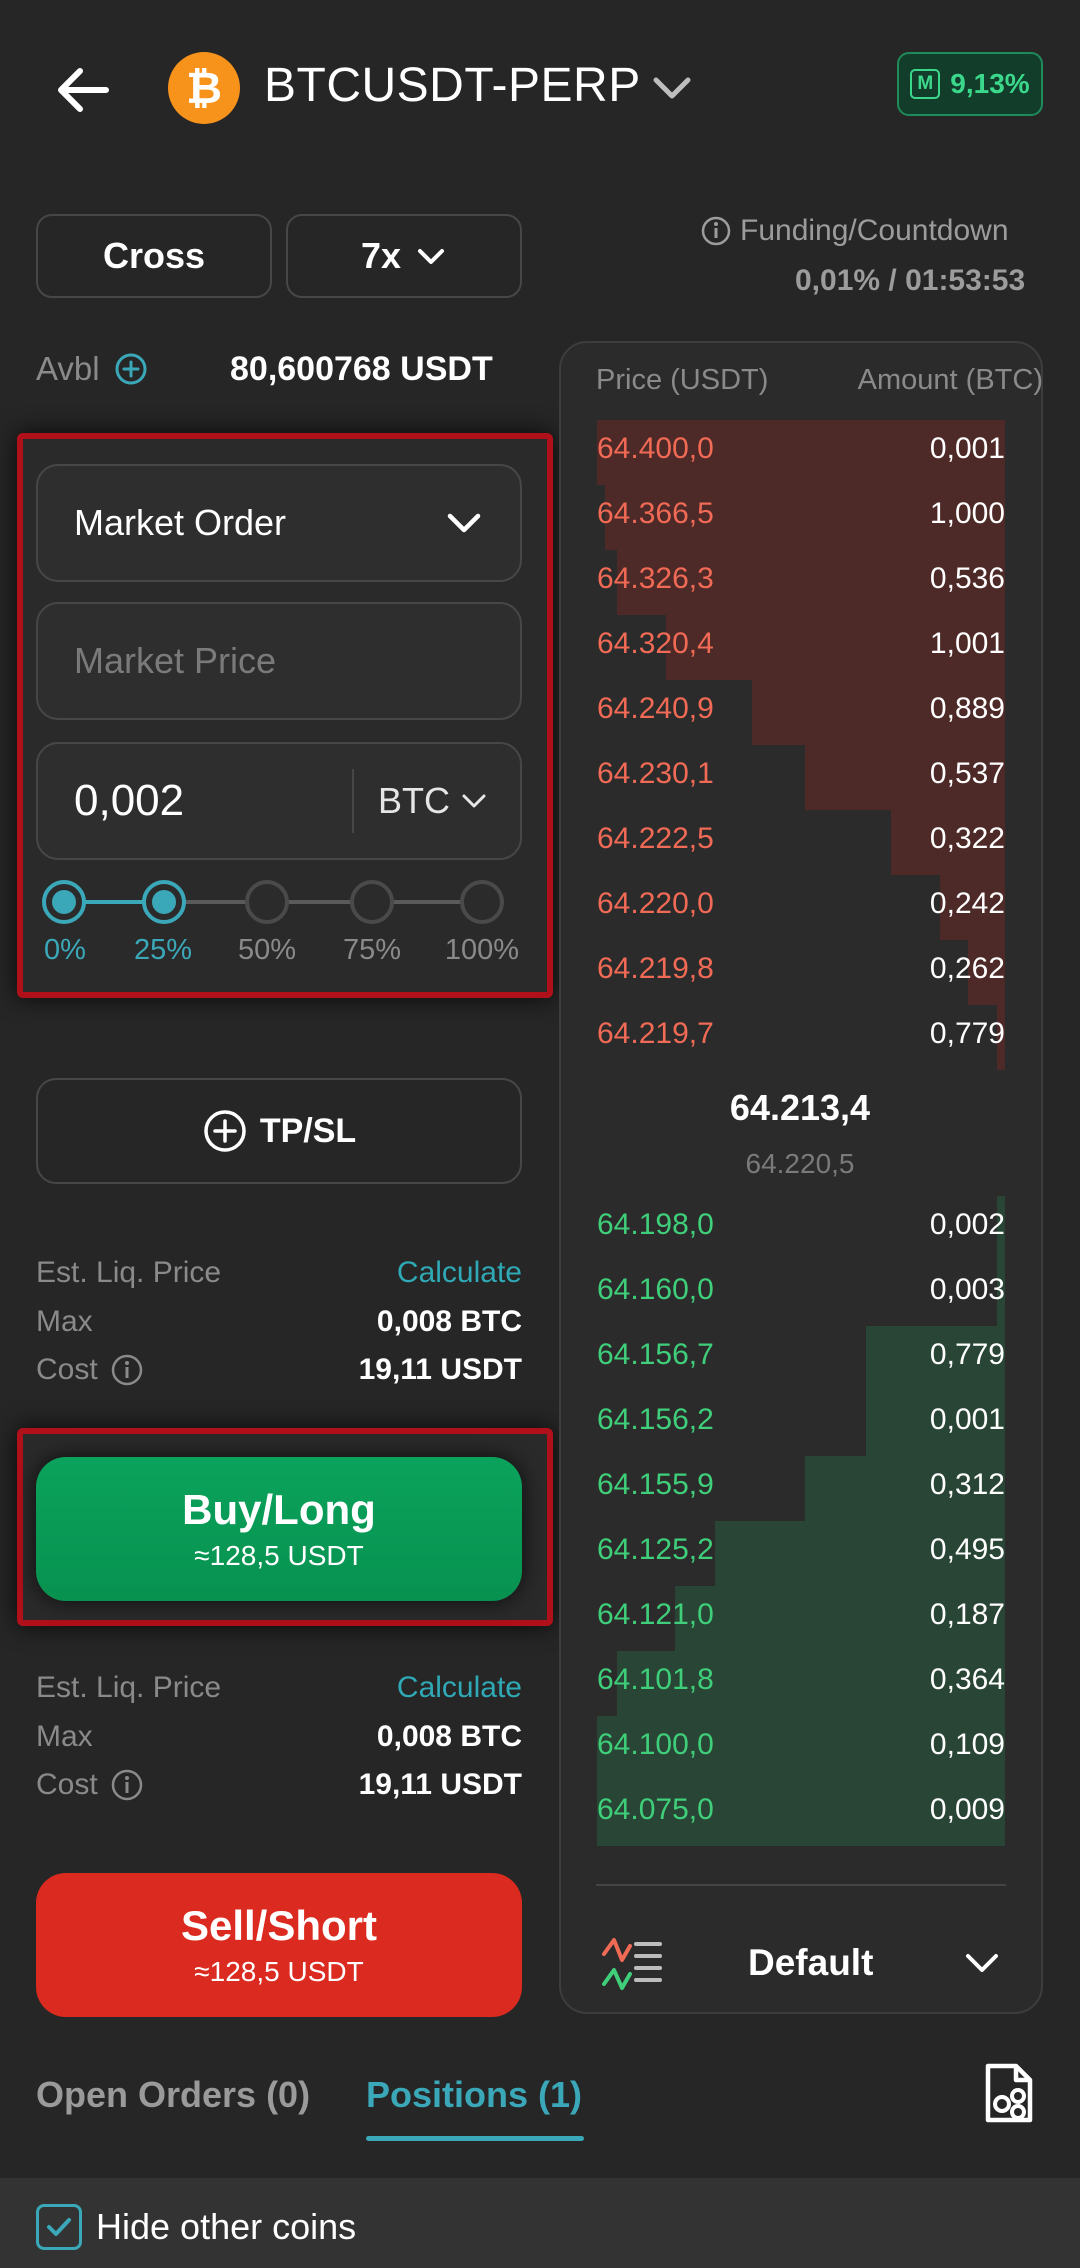 This screenshot has width=1080, height=2268. I want to click on bid-row: 64.101,8 0,364, so click(801, 1680).